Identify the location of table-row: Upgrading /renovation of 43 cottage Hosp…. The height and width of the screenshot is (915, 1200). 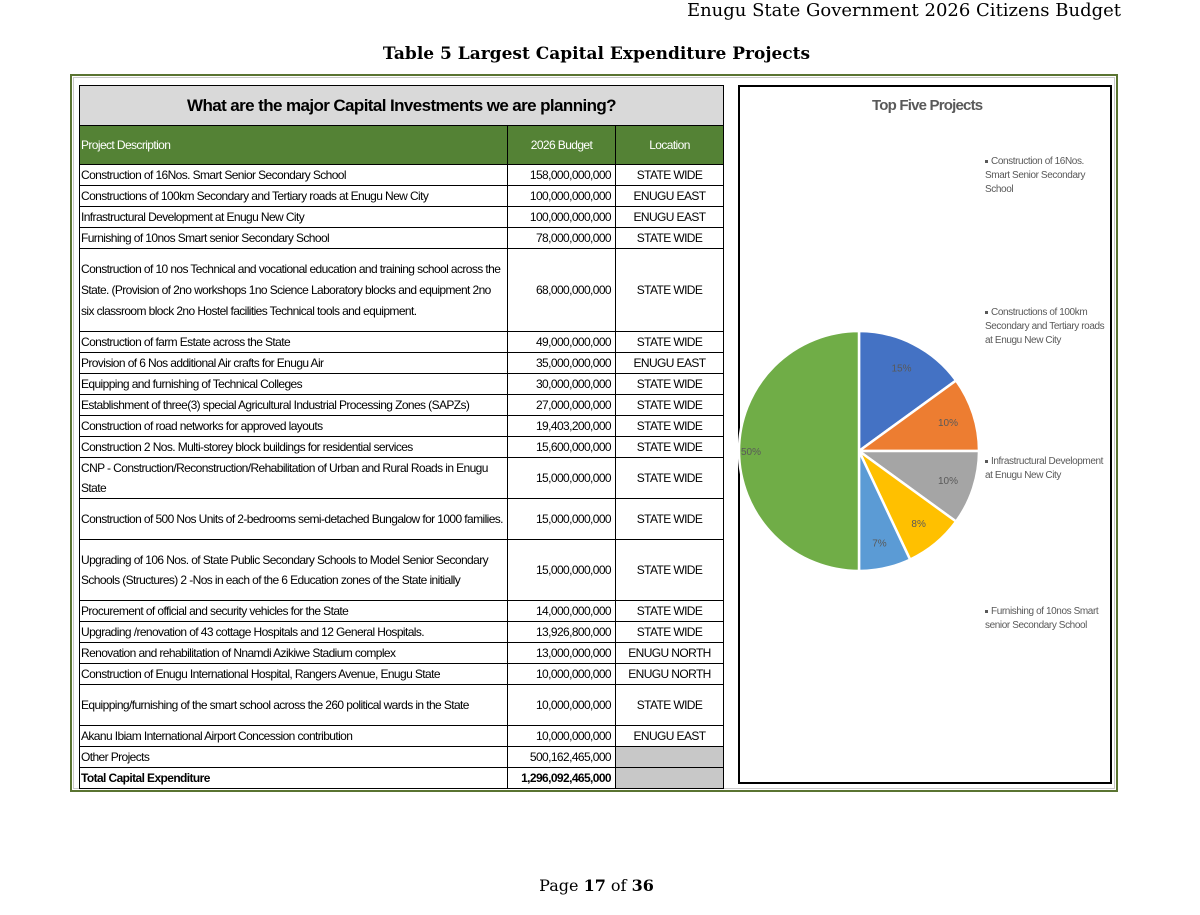
(401, 632).